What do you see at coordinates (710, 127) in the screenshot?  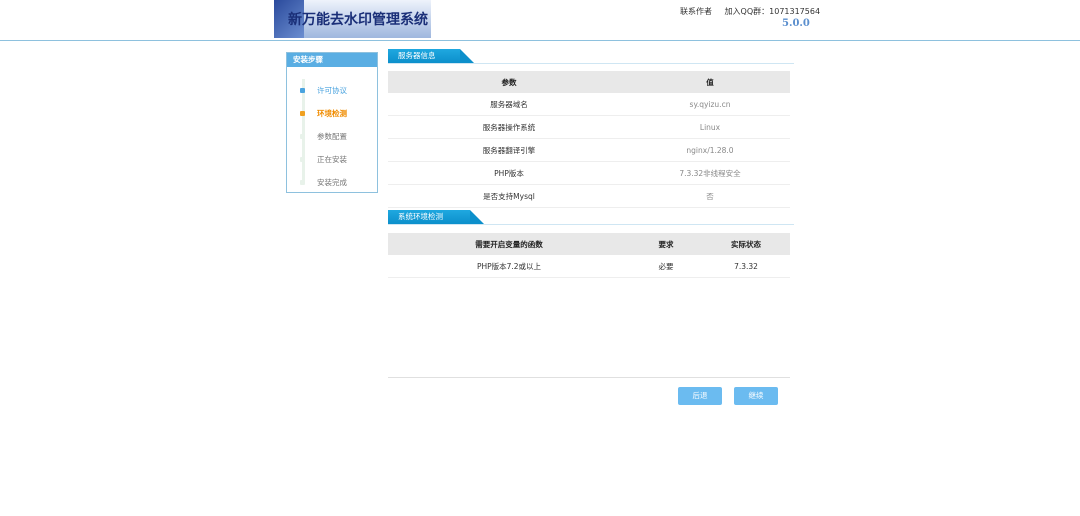 I see `param-value: Linux` at bounding box center [710, 127].